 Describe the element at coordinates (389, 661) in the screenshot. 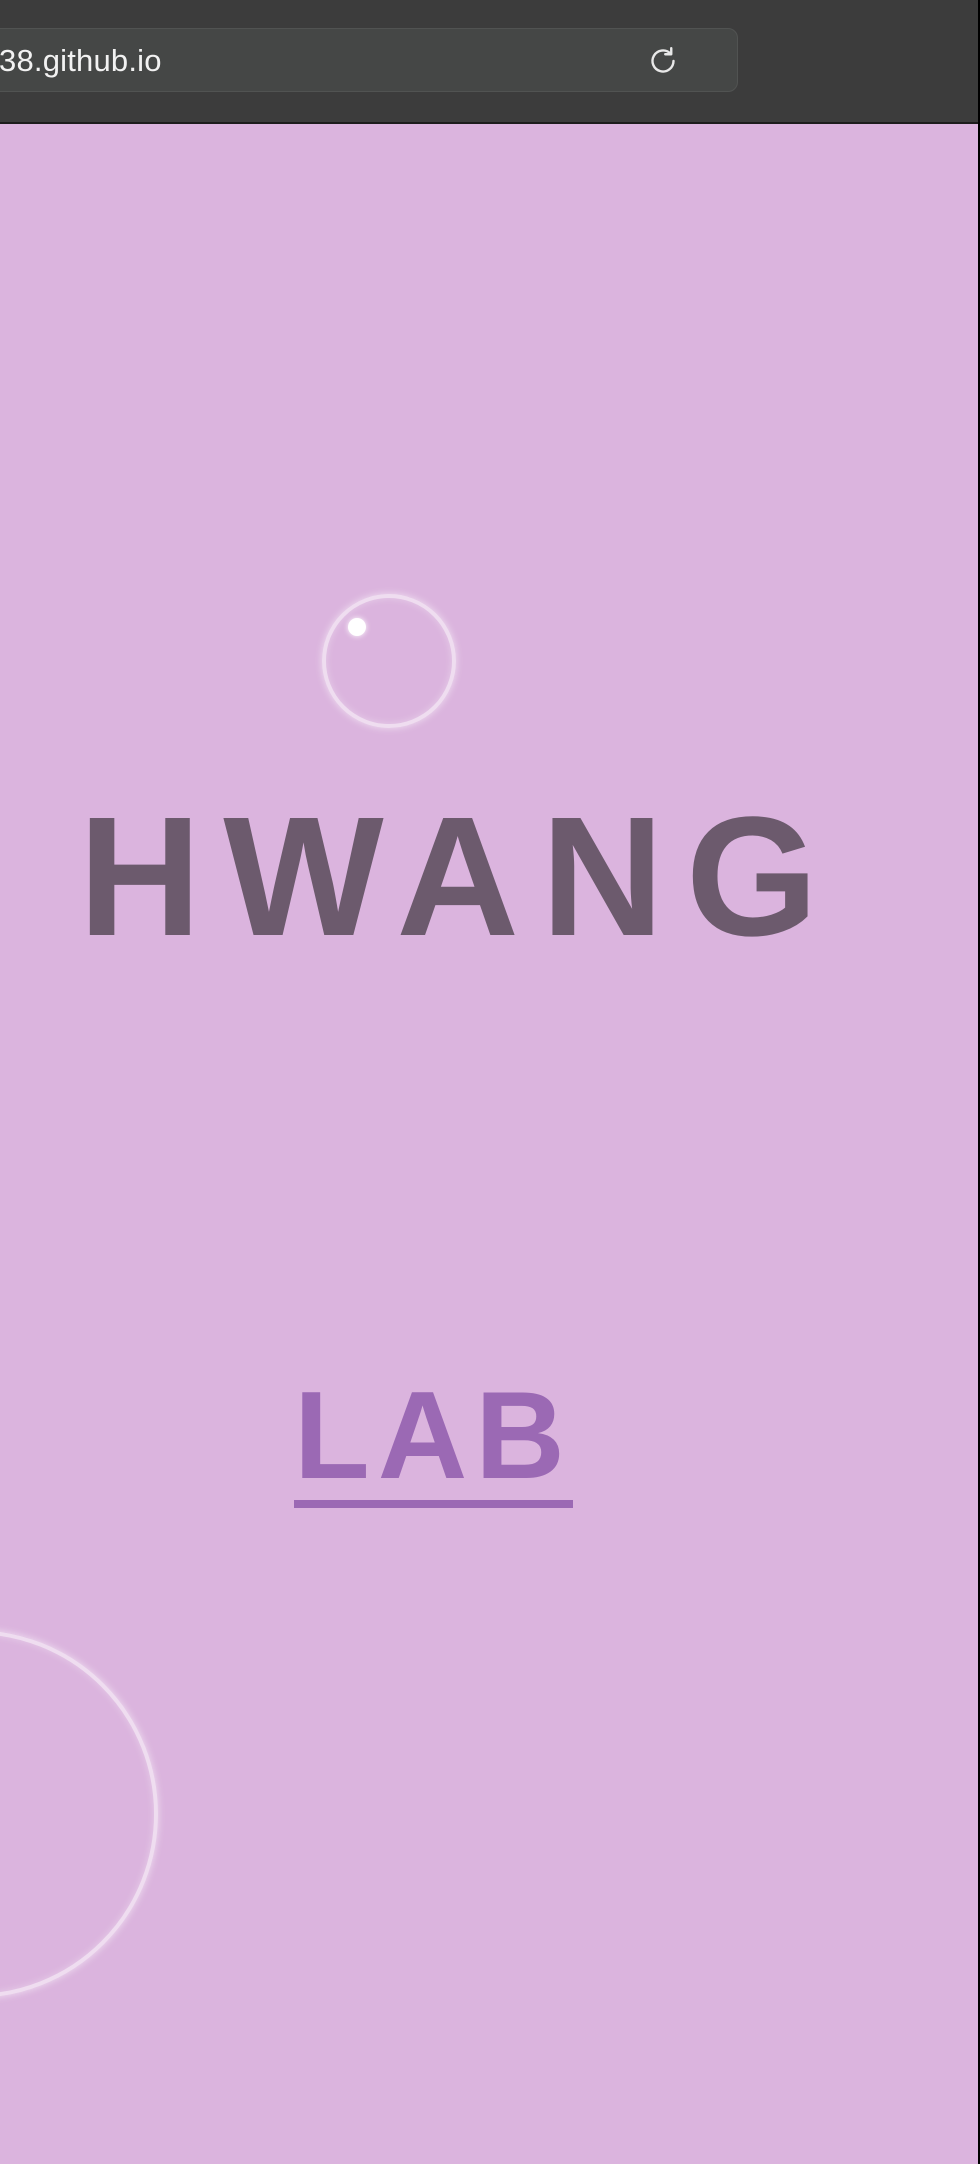

I see `bubble-decoration` at that location.